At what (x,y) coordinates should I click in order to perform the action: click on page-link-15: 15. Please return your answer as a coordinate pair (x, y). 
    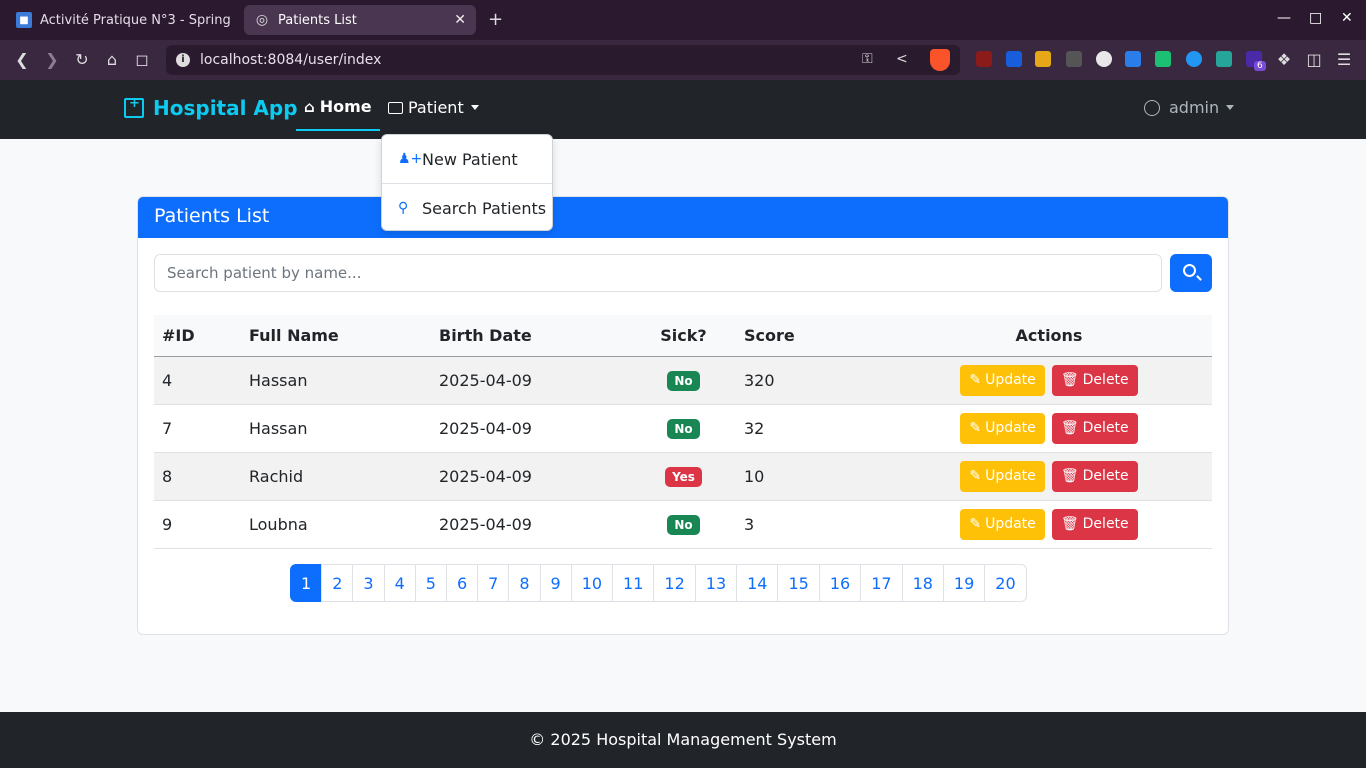
    Looking at the image, I should click on (798, 583).